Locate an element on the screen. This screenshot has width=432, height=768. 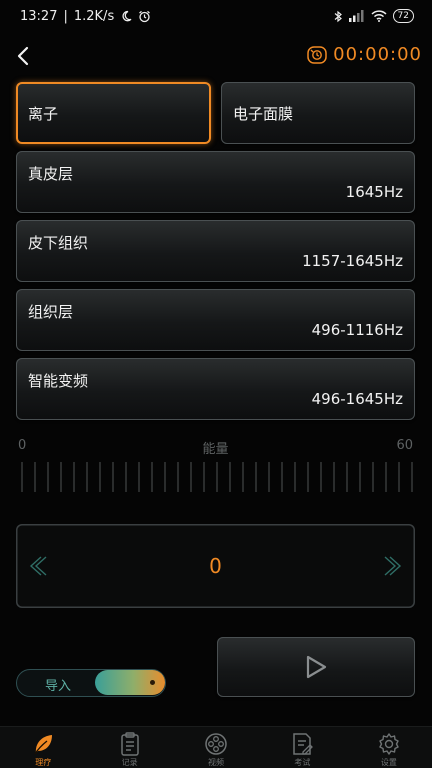
freq-option-smart: 智能变频 496-1645Hz is located at coordinates (215, 389).